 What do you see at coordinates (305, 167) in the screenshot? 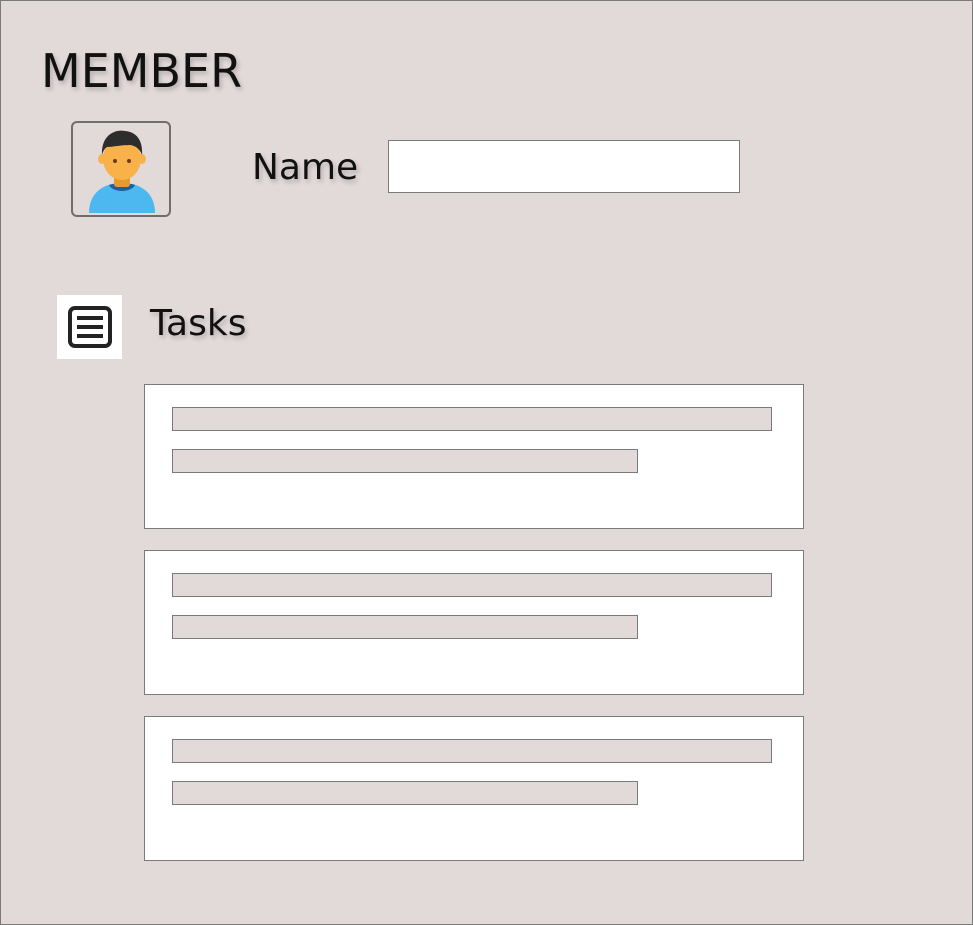
I see `name-label: Name` at bounding box center [305, 167].